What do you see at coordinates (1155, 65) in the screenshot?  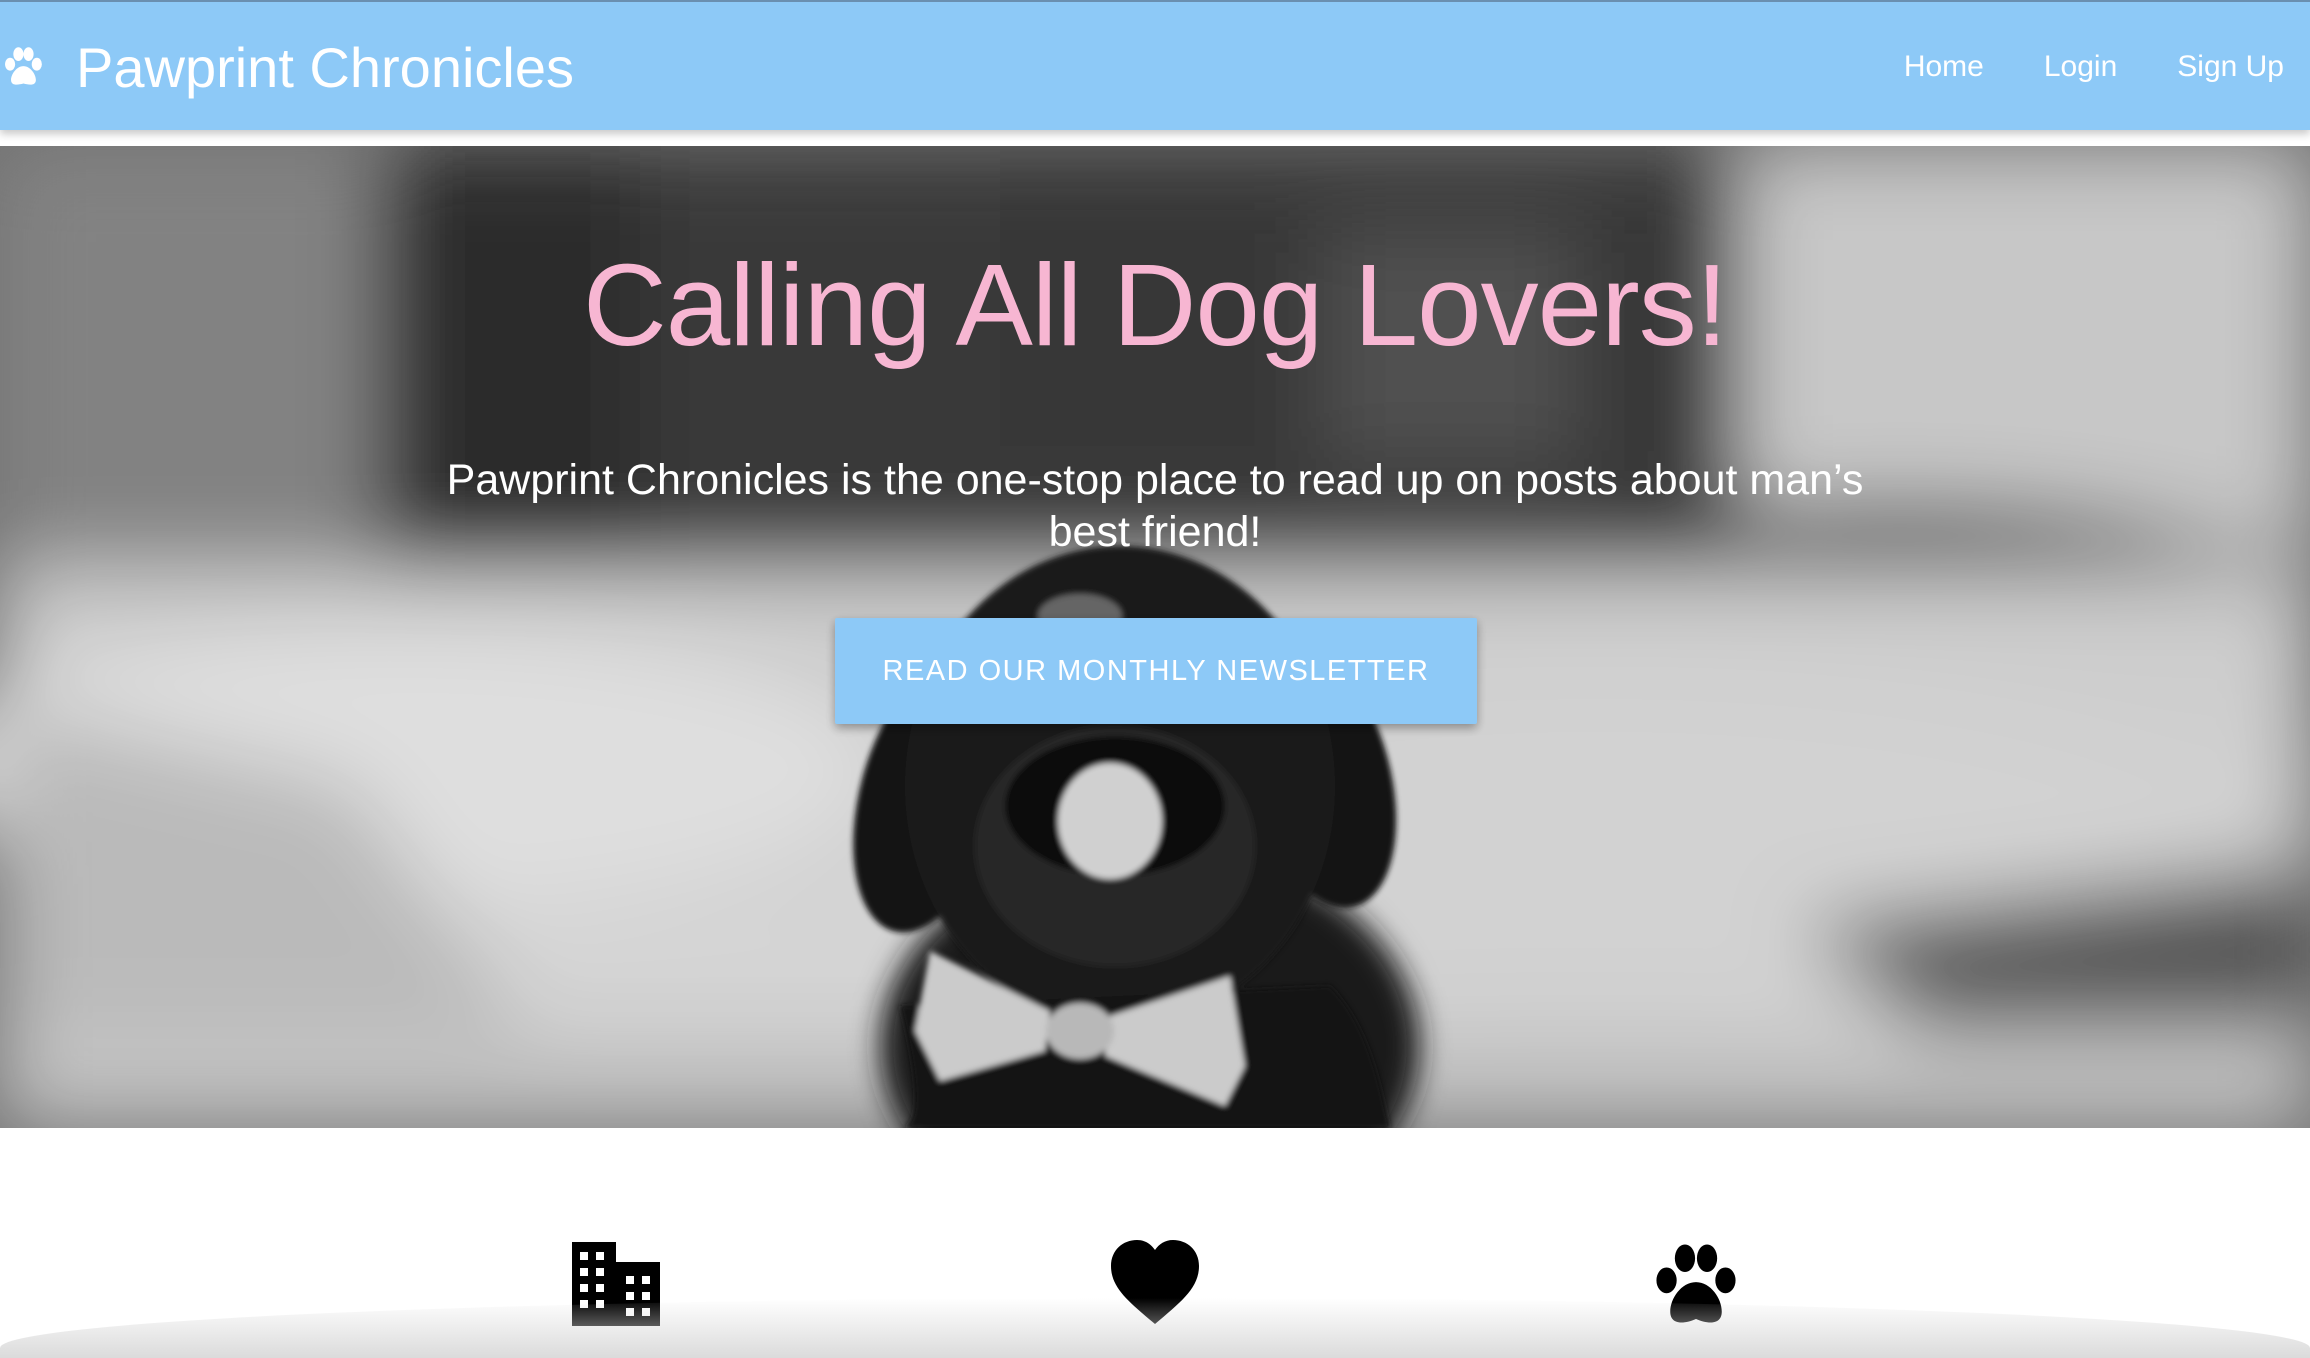 I see `top-navbar: Pawprint Chronicles Home Login Sign Up` at bounding box center [1155, 65].